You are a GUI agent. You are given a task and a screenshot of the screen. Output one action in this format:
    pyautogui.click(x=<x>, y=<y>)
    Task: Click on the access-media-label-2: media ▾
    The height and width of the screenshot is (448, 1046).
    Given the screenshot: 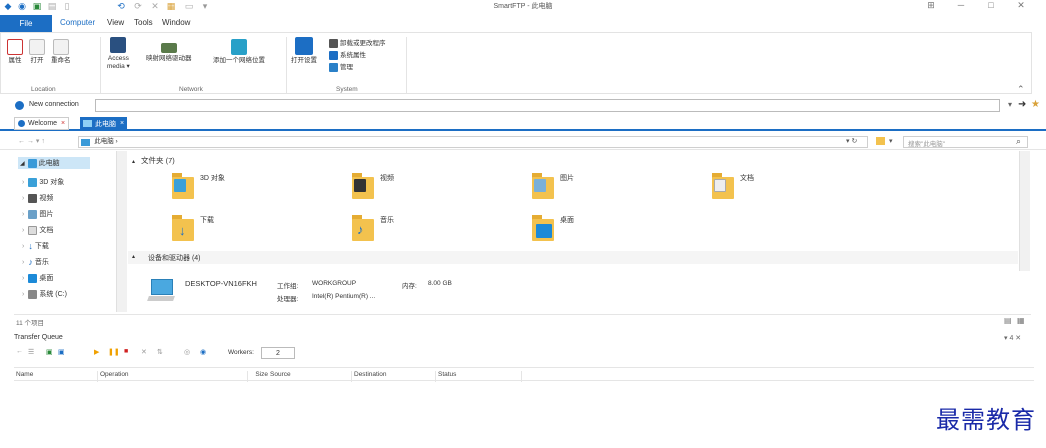 What is the action you would take?
    pyautogui.click(x=118, y=66)
    